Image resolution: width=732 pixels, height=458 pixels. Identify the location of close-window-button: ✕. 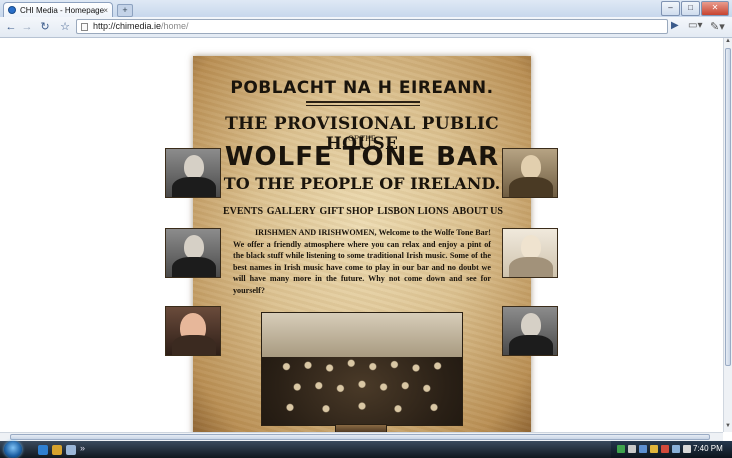
(715, 8).